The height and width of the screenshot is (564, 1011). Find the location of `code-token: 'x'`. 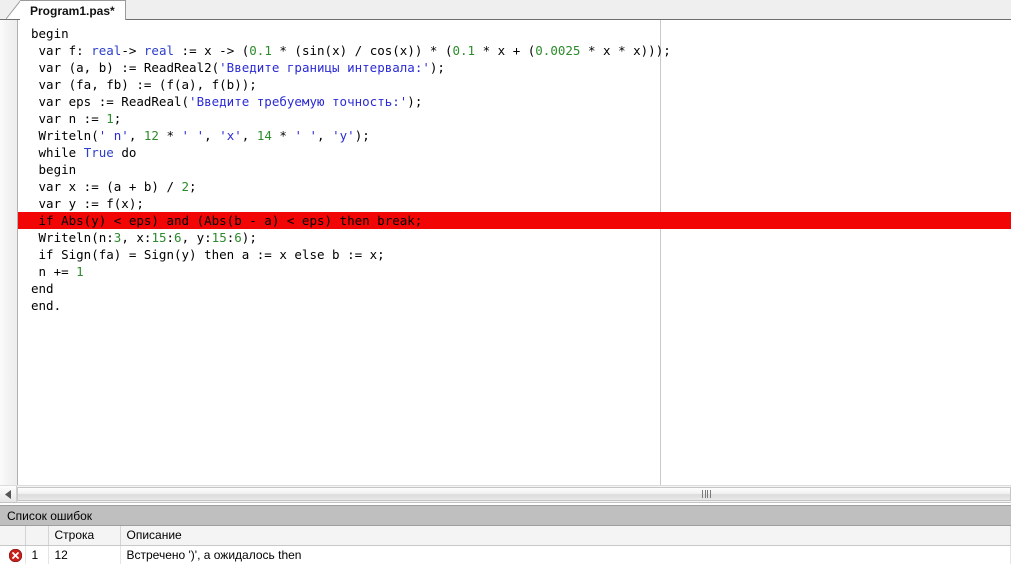

code-token: 'x' is located at coordinates (230, 135).